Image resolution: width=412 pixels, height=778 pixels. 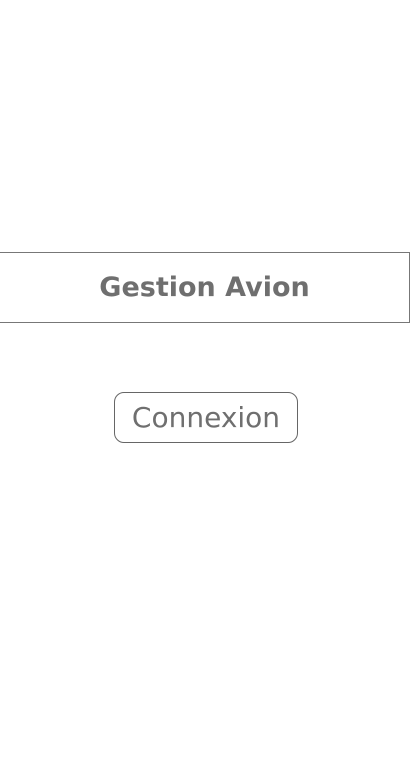 I want to click on app-title-box: Gestion Avion, so click(x=205, y=287).